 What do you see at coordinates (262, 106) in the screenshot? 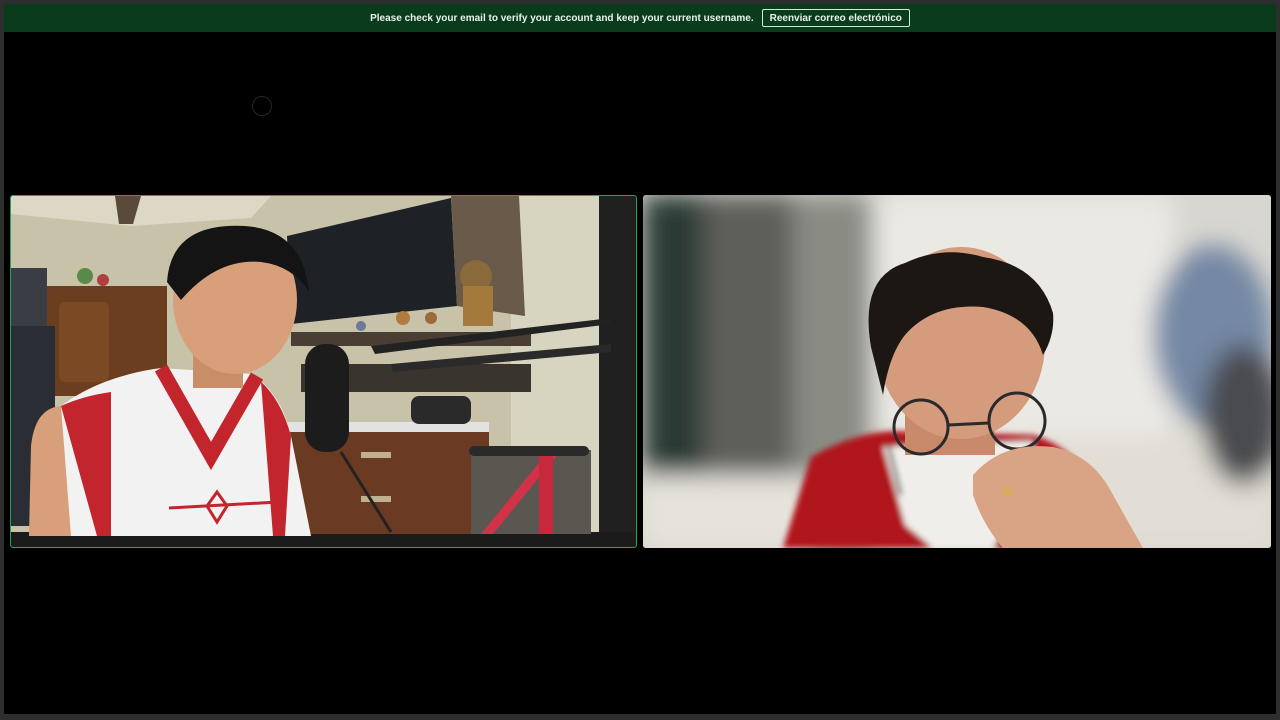
I see `loading-spinner-icon` at bounding box center [262, 106].